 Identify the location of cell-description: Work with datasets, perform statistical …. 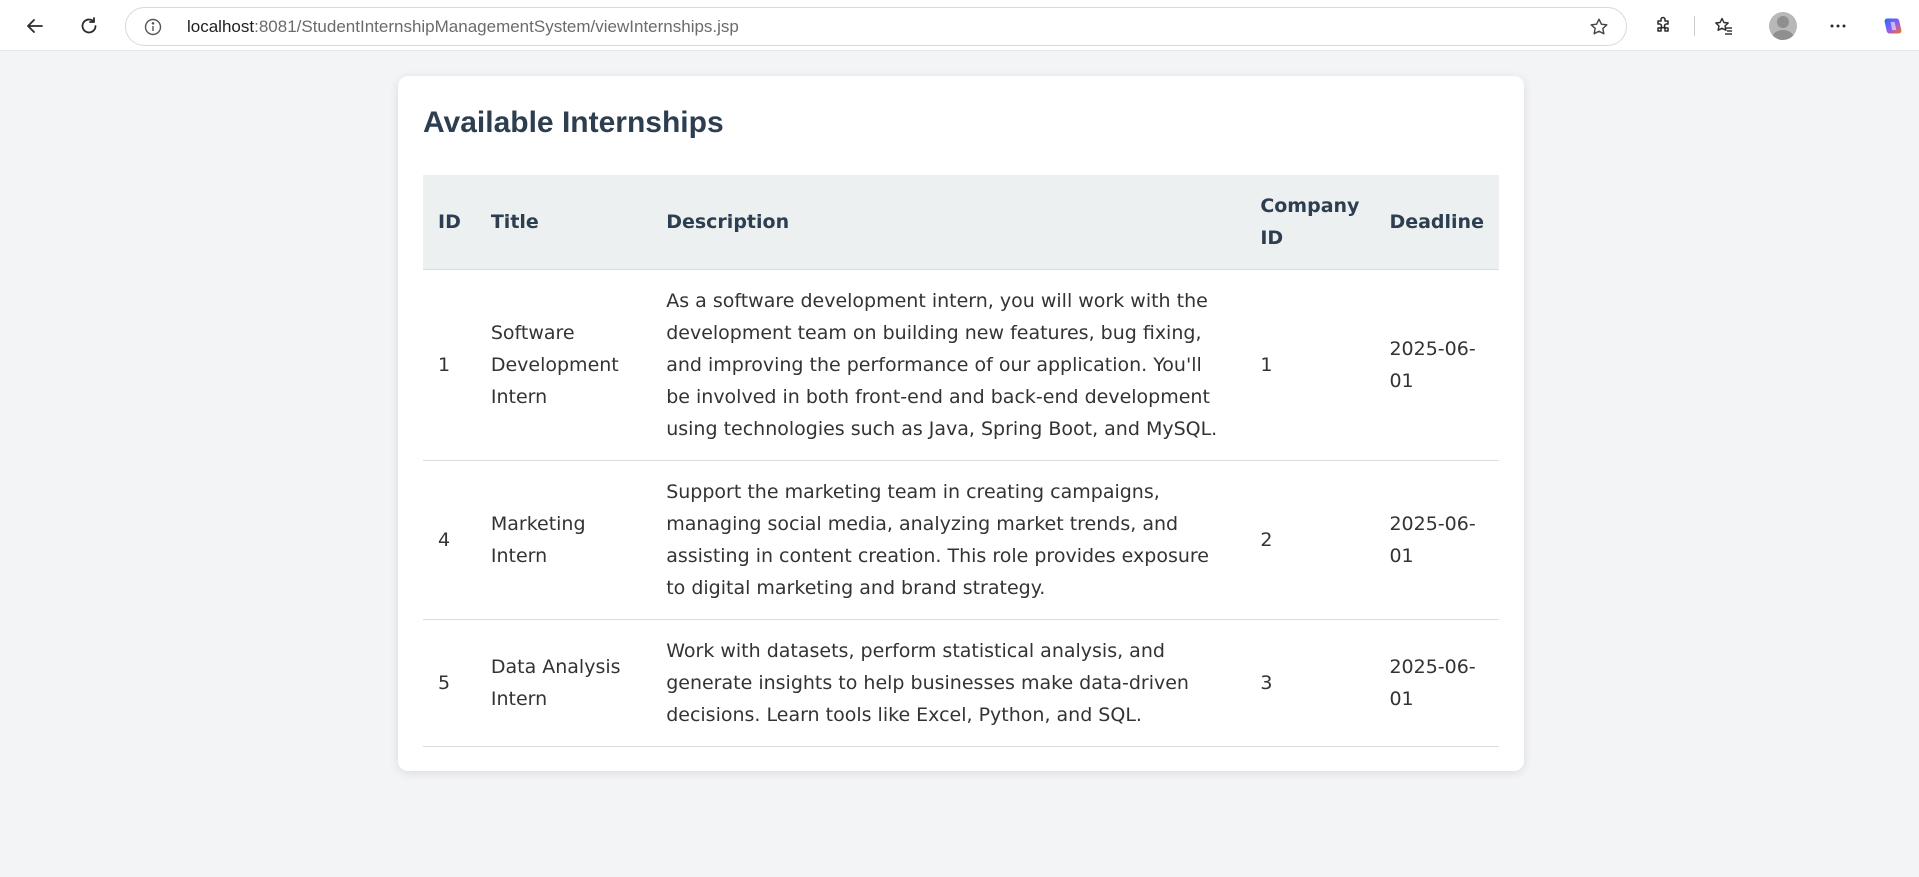
(948, 683).